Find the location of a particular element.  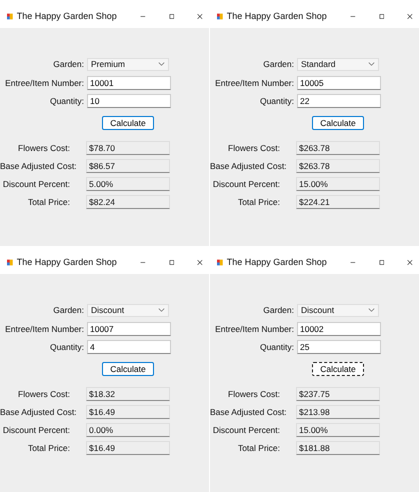

input-field: 10001 is located at coordinates (129, 83).